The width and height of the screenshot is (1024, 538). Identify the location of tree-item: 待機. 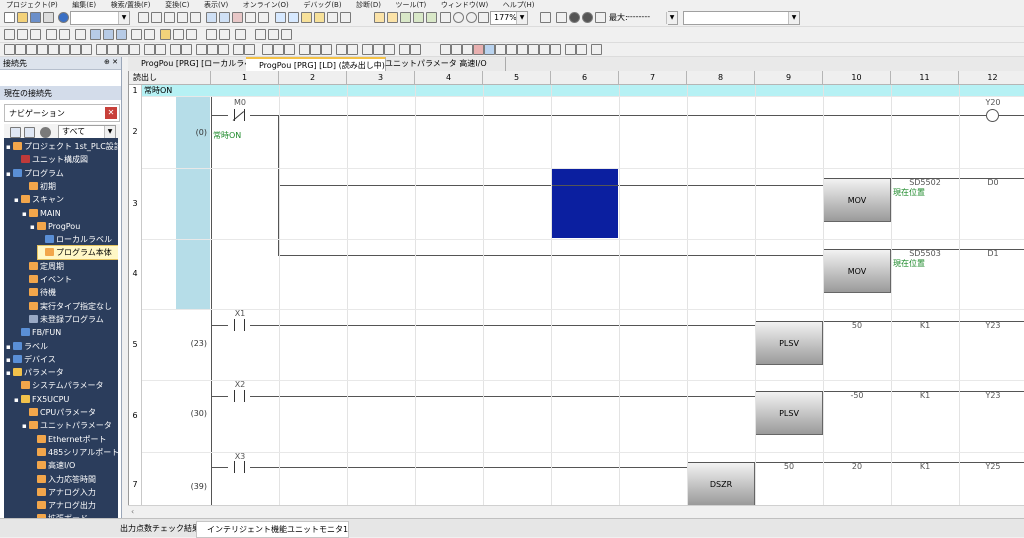
(70, 292).